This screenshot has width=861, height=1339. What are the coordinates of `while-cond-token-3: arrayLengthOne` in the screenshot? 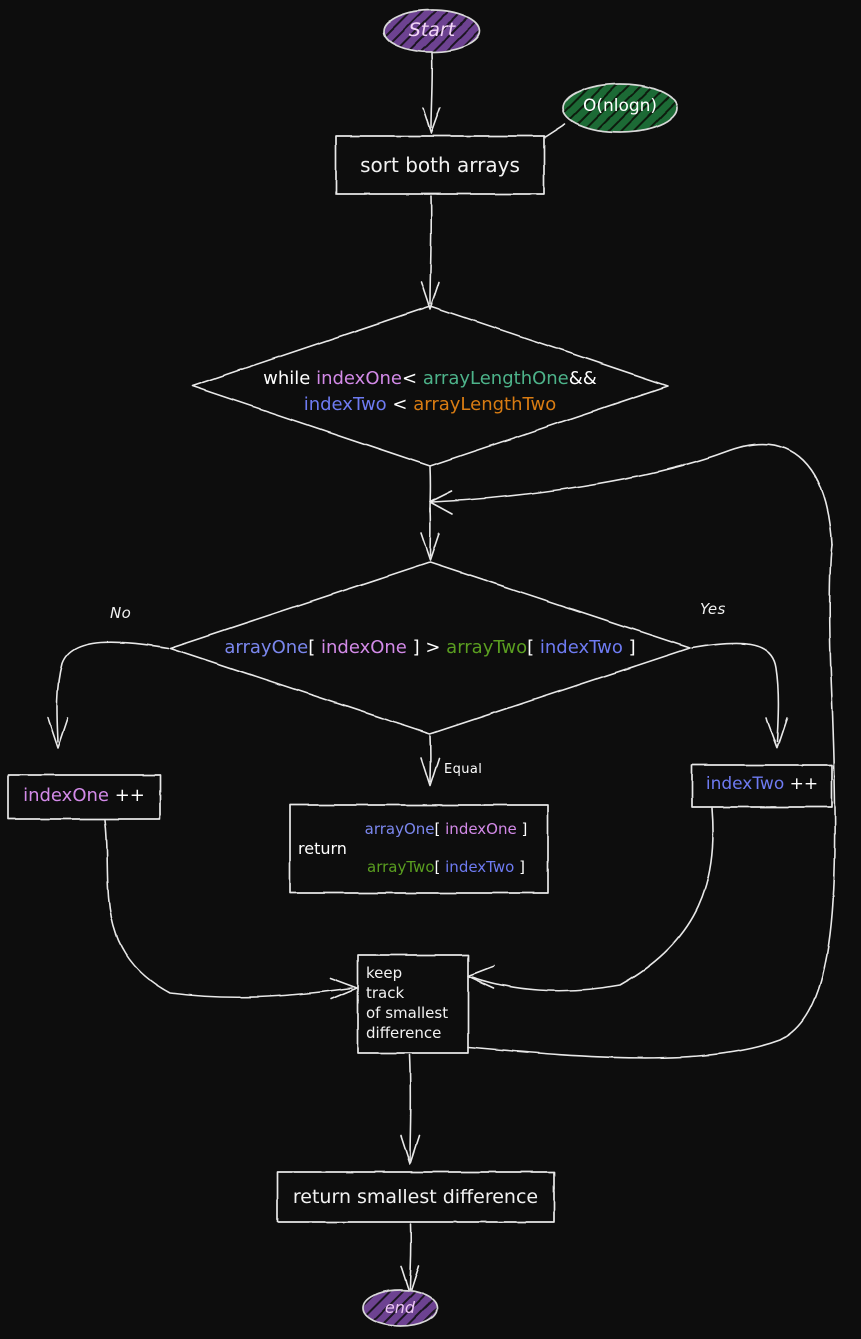 It's located at (495, 378).